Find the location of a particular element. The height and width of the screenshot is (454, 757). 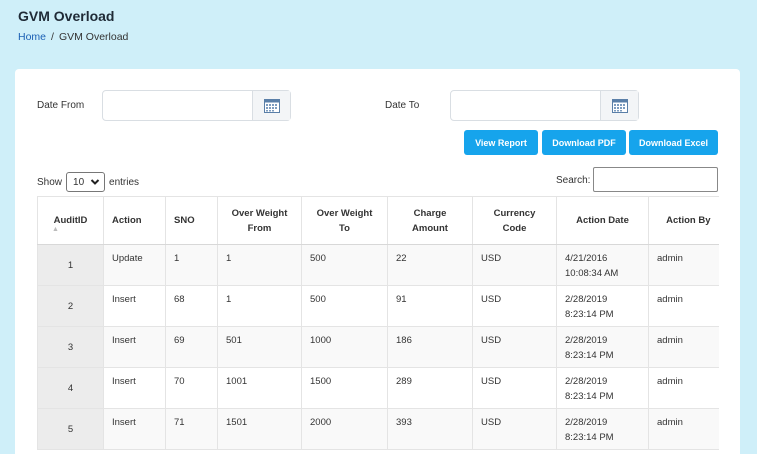

cell-sno: 70 is located at coordinates (191, 388).